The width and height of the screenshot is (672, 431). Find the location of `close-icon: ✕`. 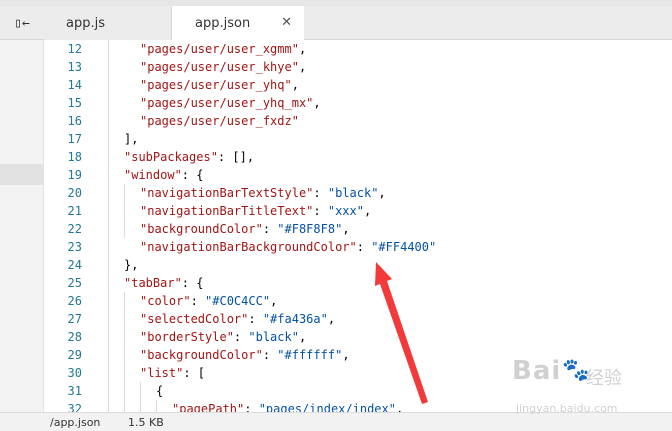

close-icon: ✕ is located at coordinates (286, 22).